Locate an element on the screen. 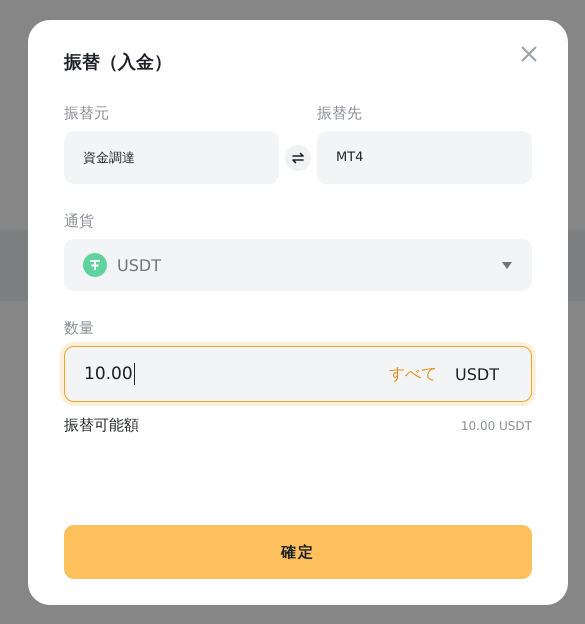 This screenshot has height=624, width=585. destination-field: MT4 is located at coordinates (424, 157).